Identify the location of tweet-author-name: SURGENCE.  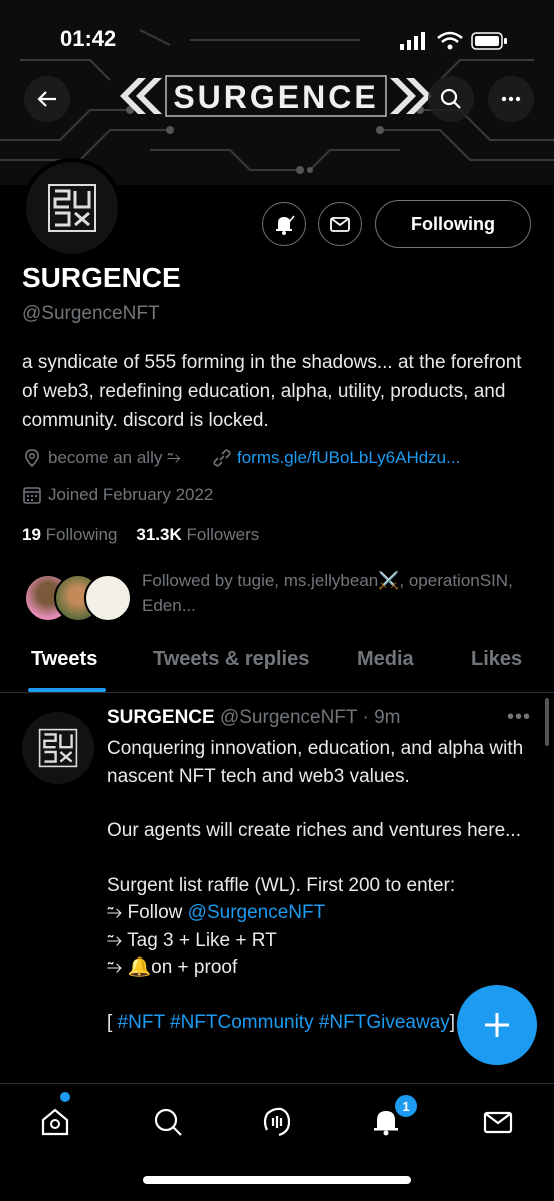
(161, 717).